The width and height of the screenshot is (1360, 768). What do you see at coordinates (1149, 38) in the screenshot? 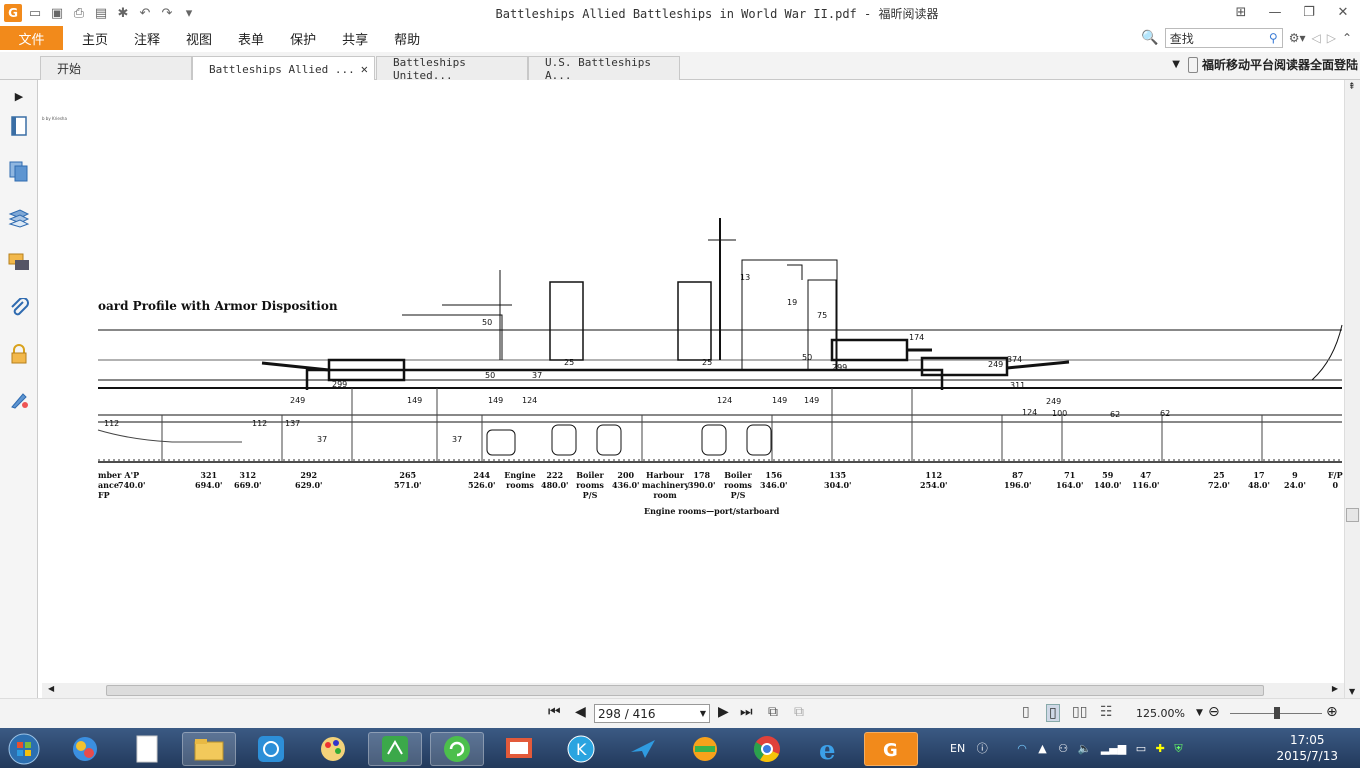
I see `find-folder-icon: 🔍` at bounding box center [1149, 38].